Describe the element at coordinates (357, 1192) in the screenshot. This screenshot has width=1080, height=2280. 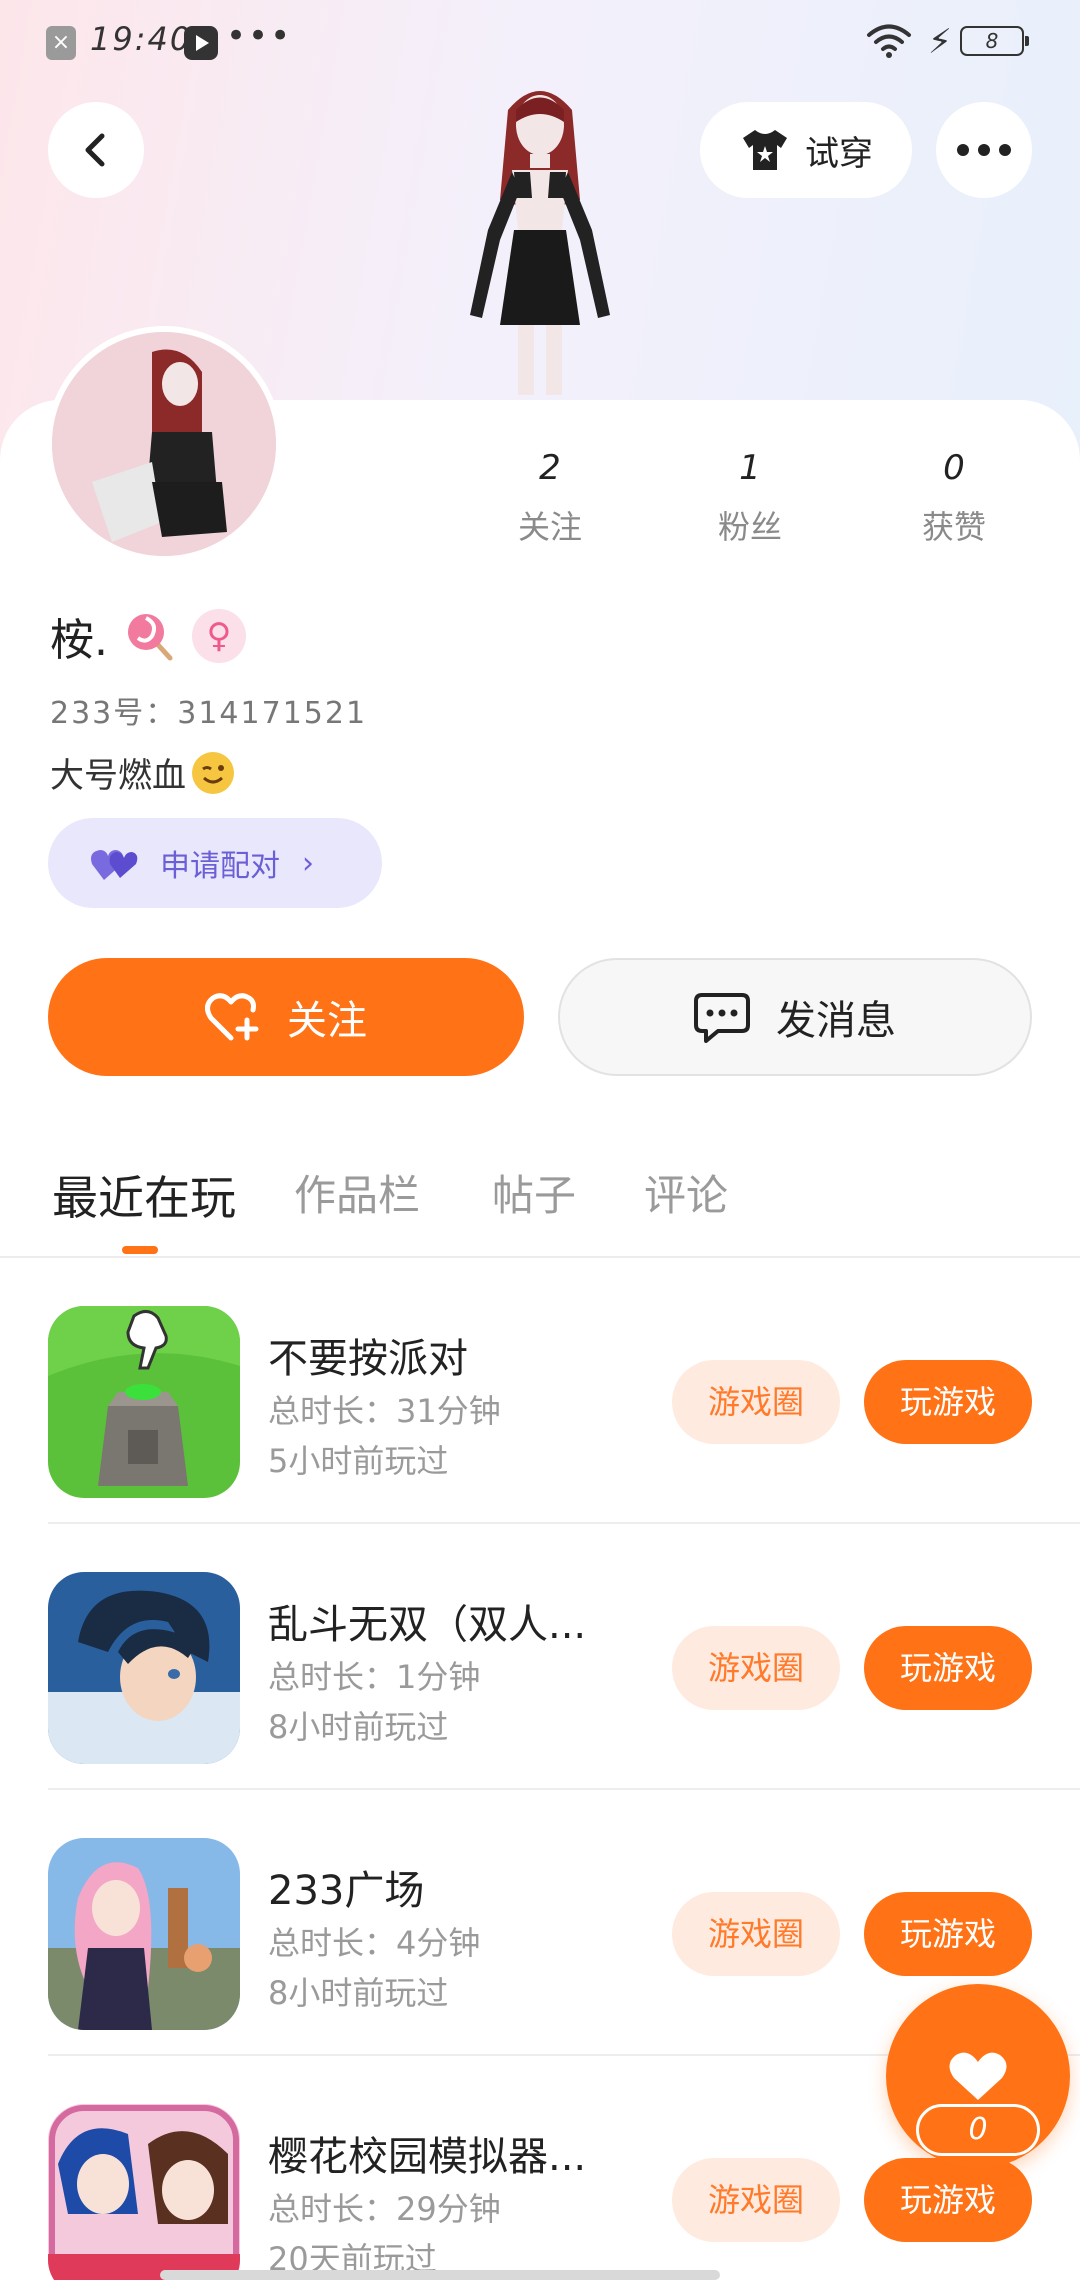
I see `tab-works: 作品栏` at that location.